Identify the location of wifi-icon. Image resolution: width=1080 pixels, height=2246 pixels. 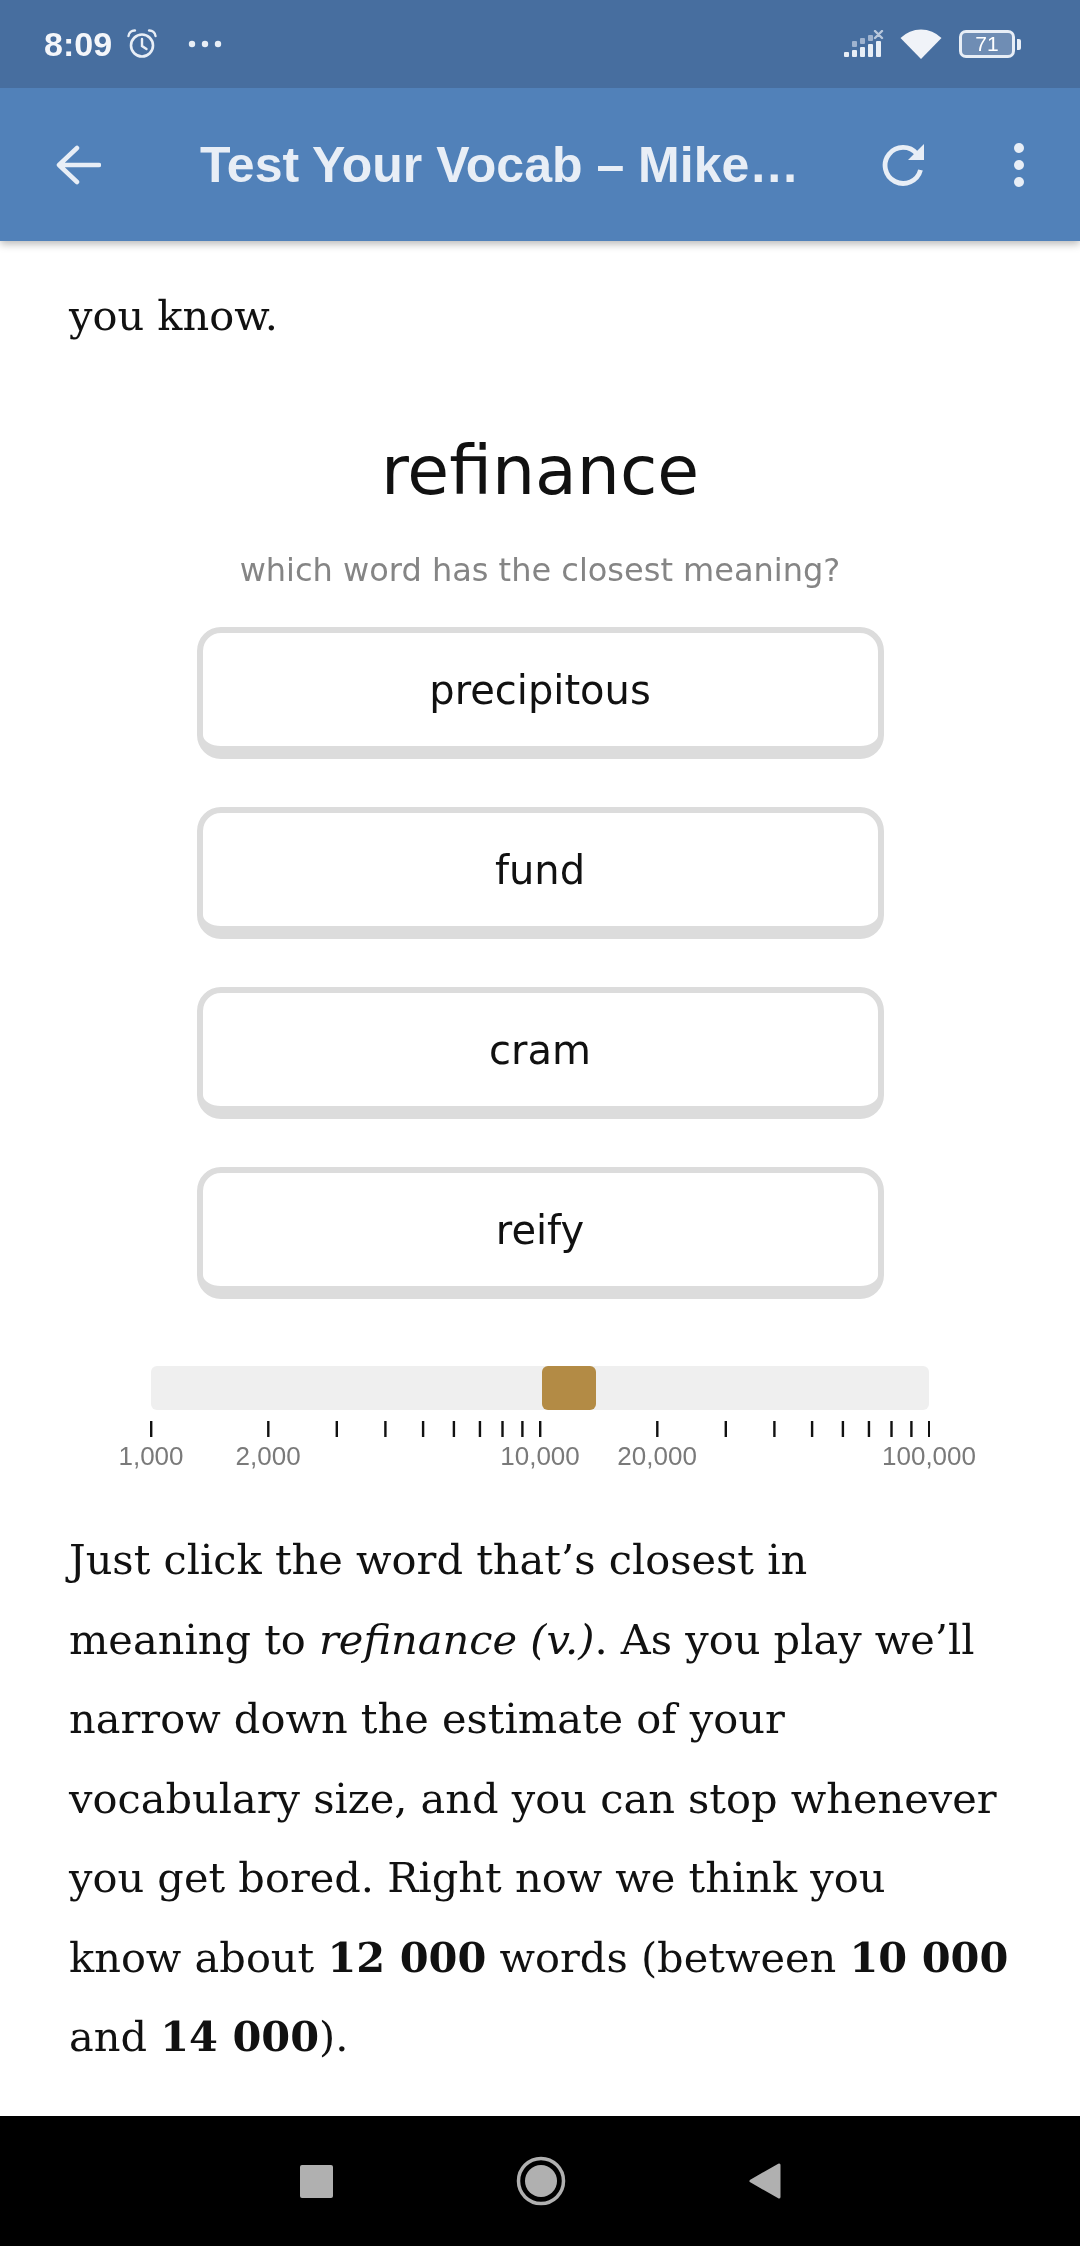
(921, 44).